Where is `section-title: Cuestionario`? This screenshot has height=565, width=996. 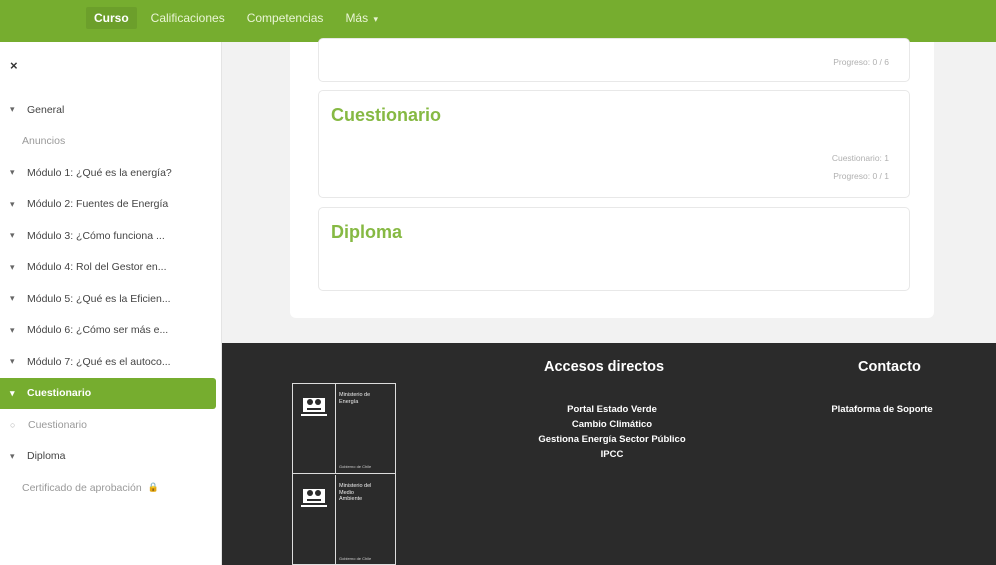 section-title: Cuestionario is located at coordinates (386, 115).